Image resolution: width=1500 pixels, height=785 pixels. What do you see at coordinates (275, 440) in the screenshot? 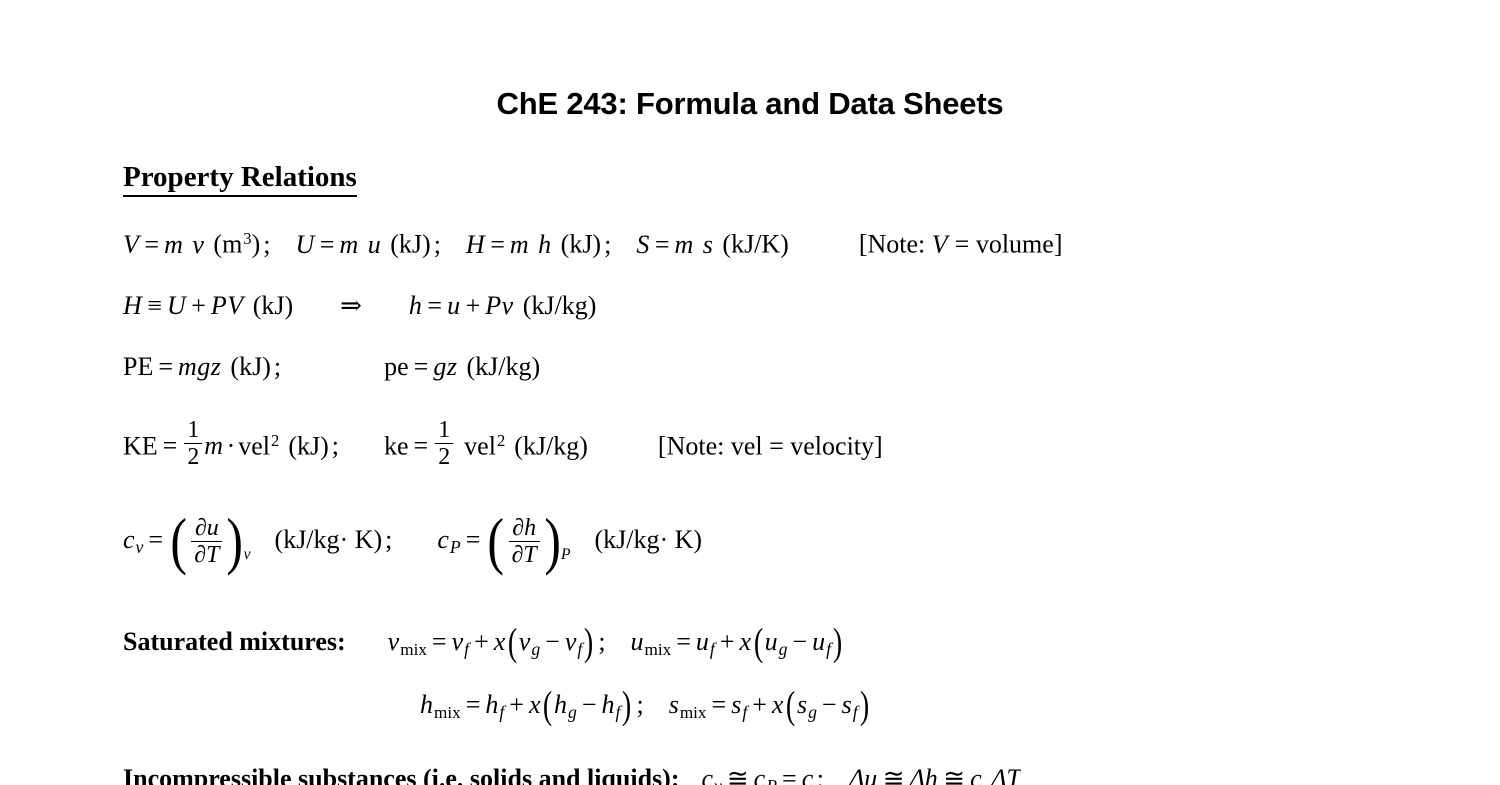
I see `exponent-2: 2` at bounding box center [275, 440].